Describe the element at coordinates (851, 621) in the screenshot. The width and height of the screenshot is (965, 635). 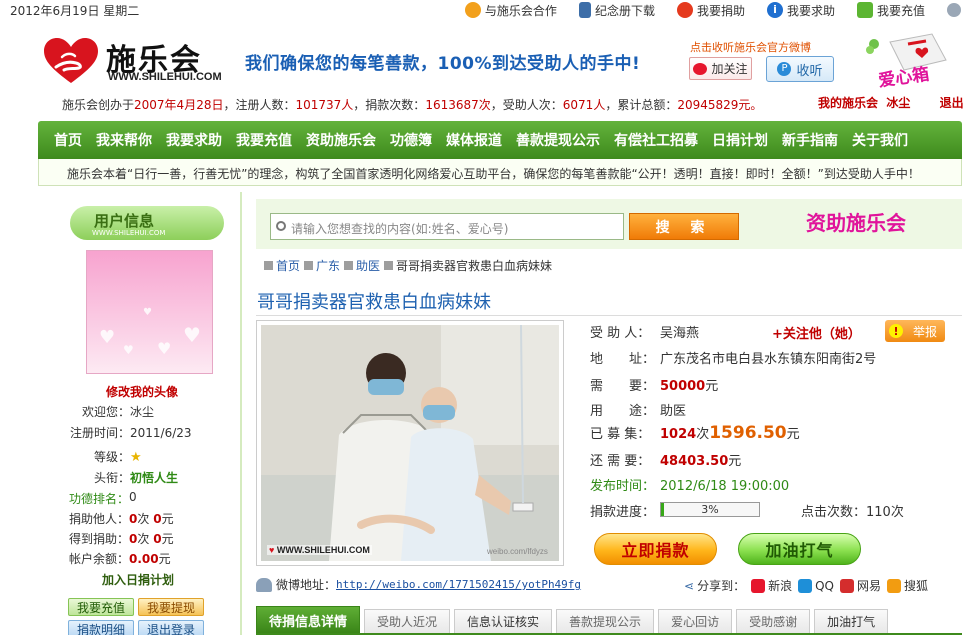
I see `tab-cheer: 加油打气` at that location.